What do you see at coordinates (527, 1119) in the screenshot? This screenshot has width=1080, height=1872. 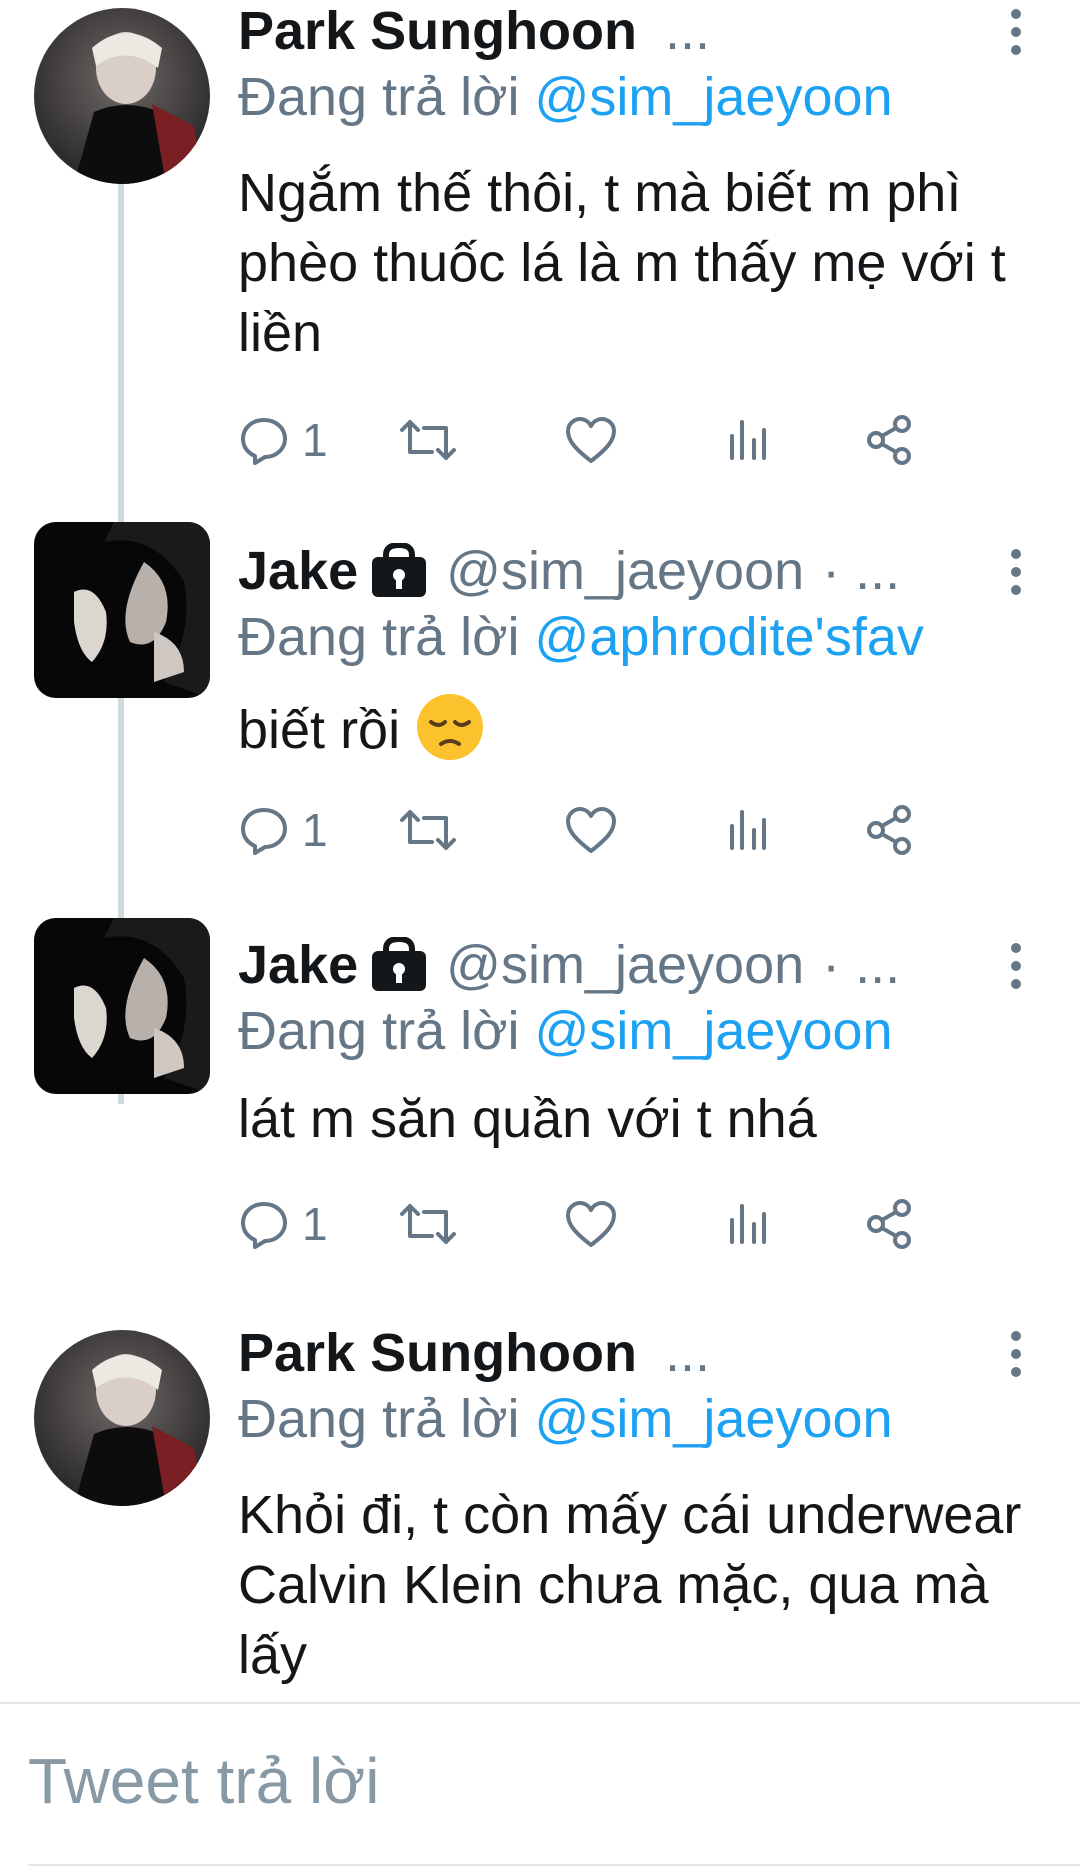 I see `tweet-text: lát m săn quần với t nhá` at bounding box center [527, 1119].